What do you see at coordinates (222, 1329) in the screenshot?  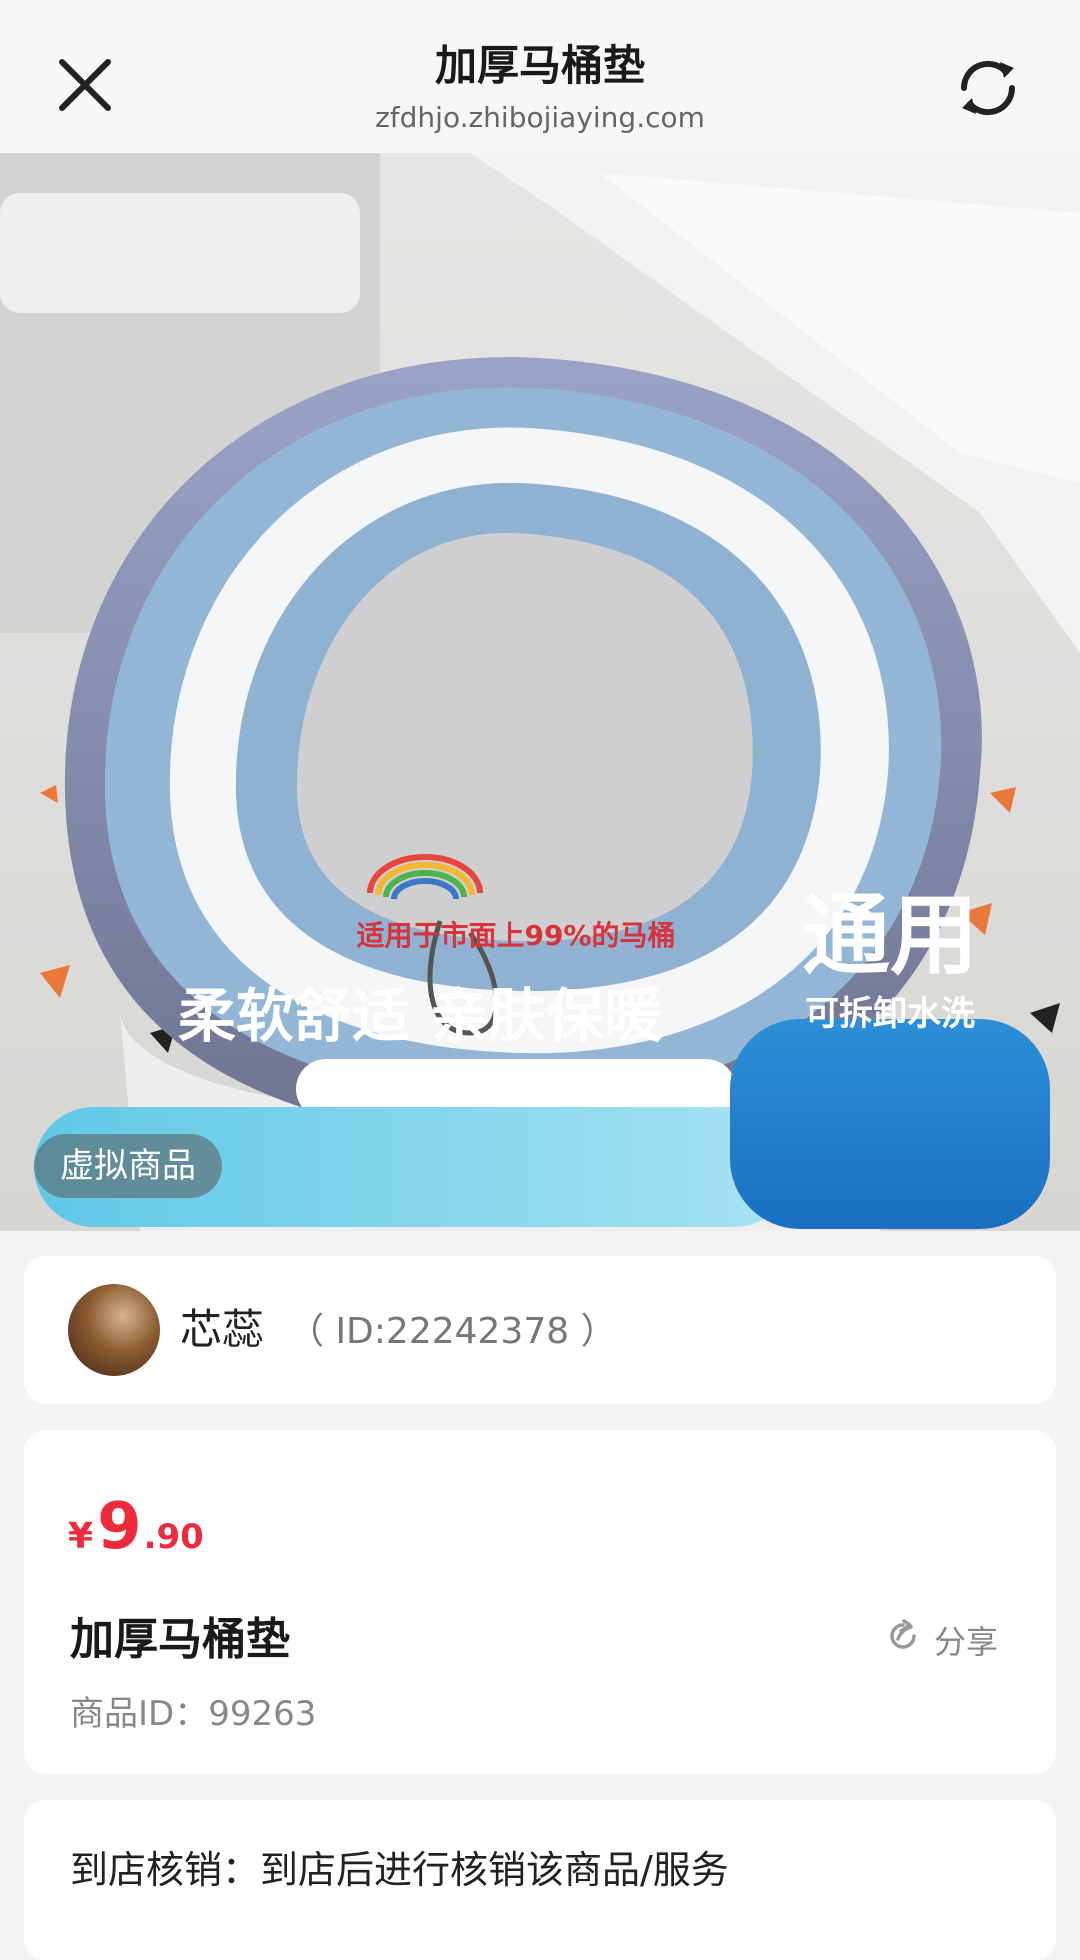 I see `shop-name: 芯蕊` at bounding box center [222, 1329].